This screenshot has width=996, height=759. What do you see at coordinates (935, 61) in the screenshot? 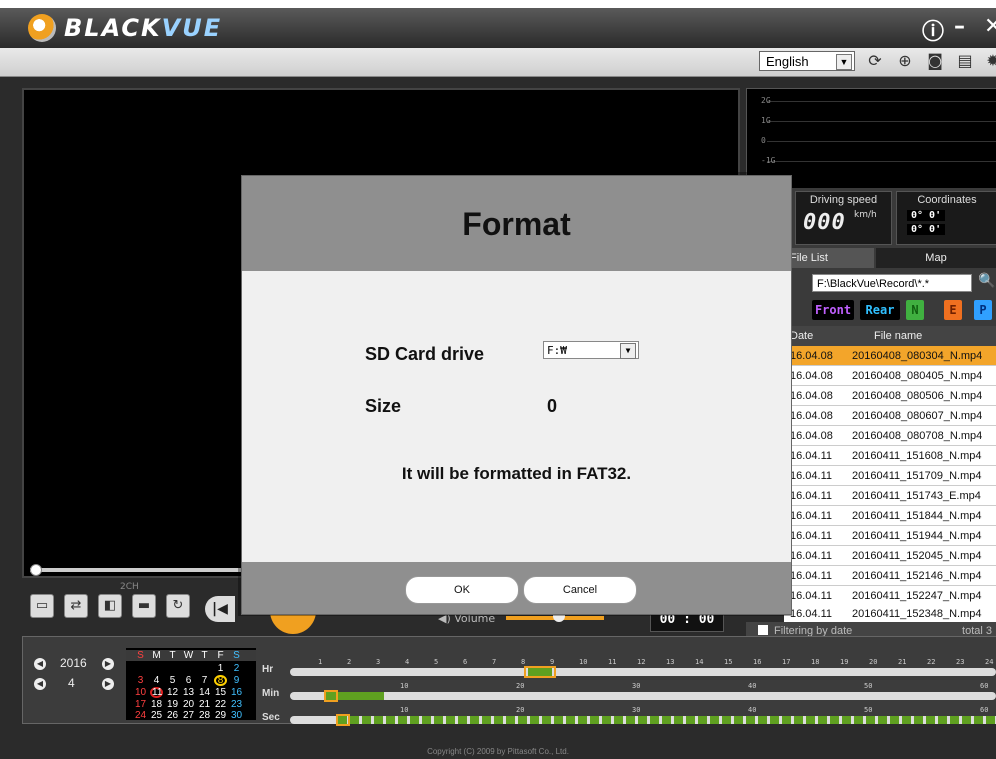
I see `camera-icon: ◙` at bounding box center [935, 61].